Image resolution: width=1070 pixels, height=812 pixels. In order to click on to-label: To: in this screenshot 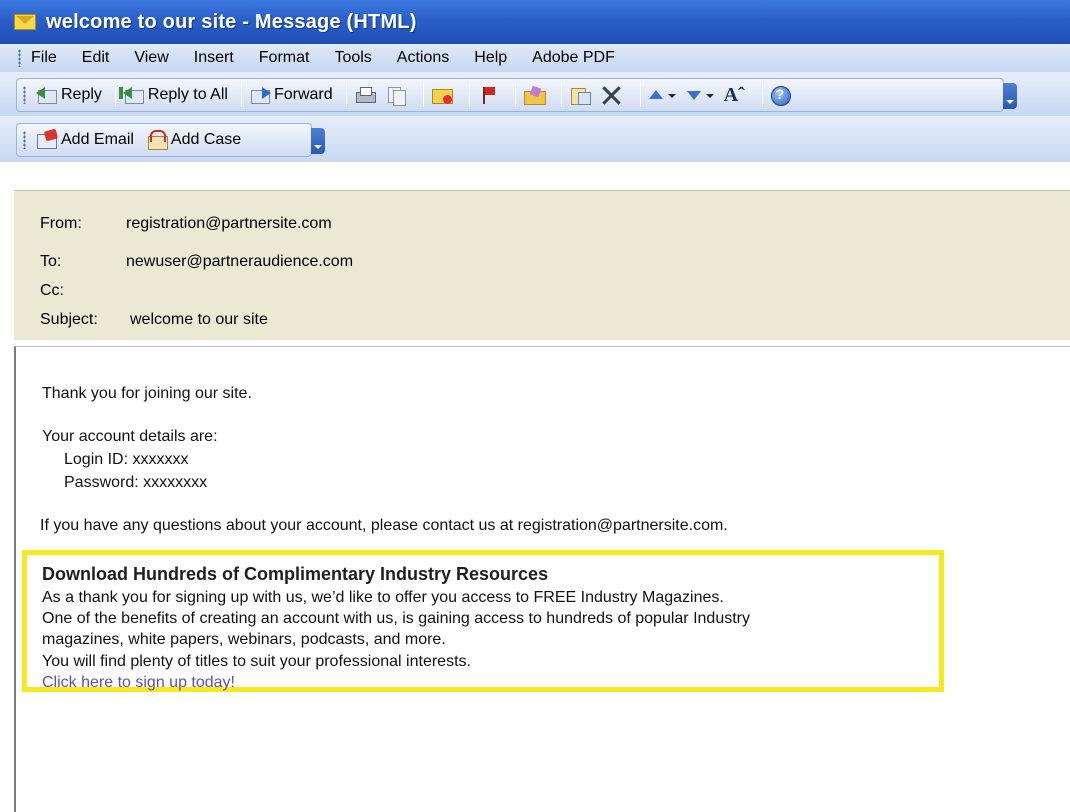, I will do `click(51, 261)`.